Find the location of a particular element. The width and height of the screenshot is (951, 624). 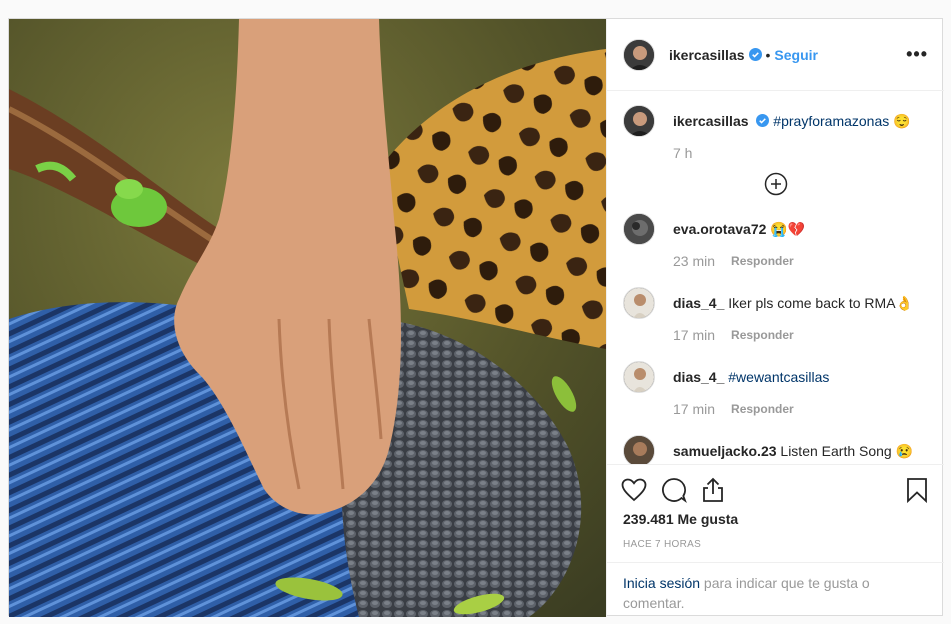

comment-icon is located at coordinates (674, 490).